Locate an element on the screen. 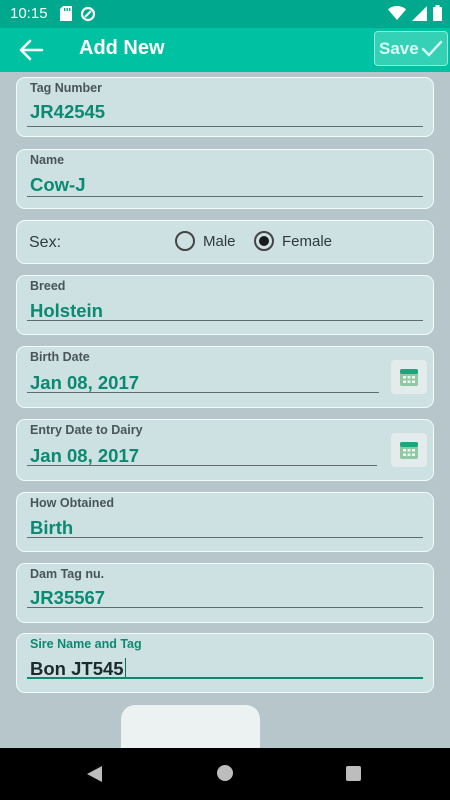  how-obtained-card: How Obtained Birth is located at coordinates (225, 522).